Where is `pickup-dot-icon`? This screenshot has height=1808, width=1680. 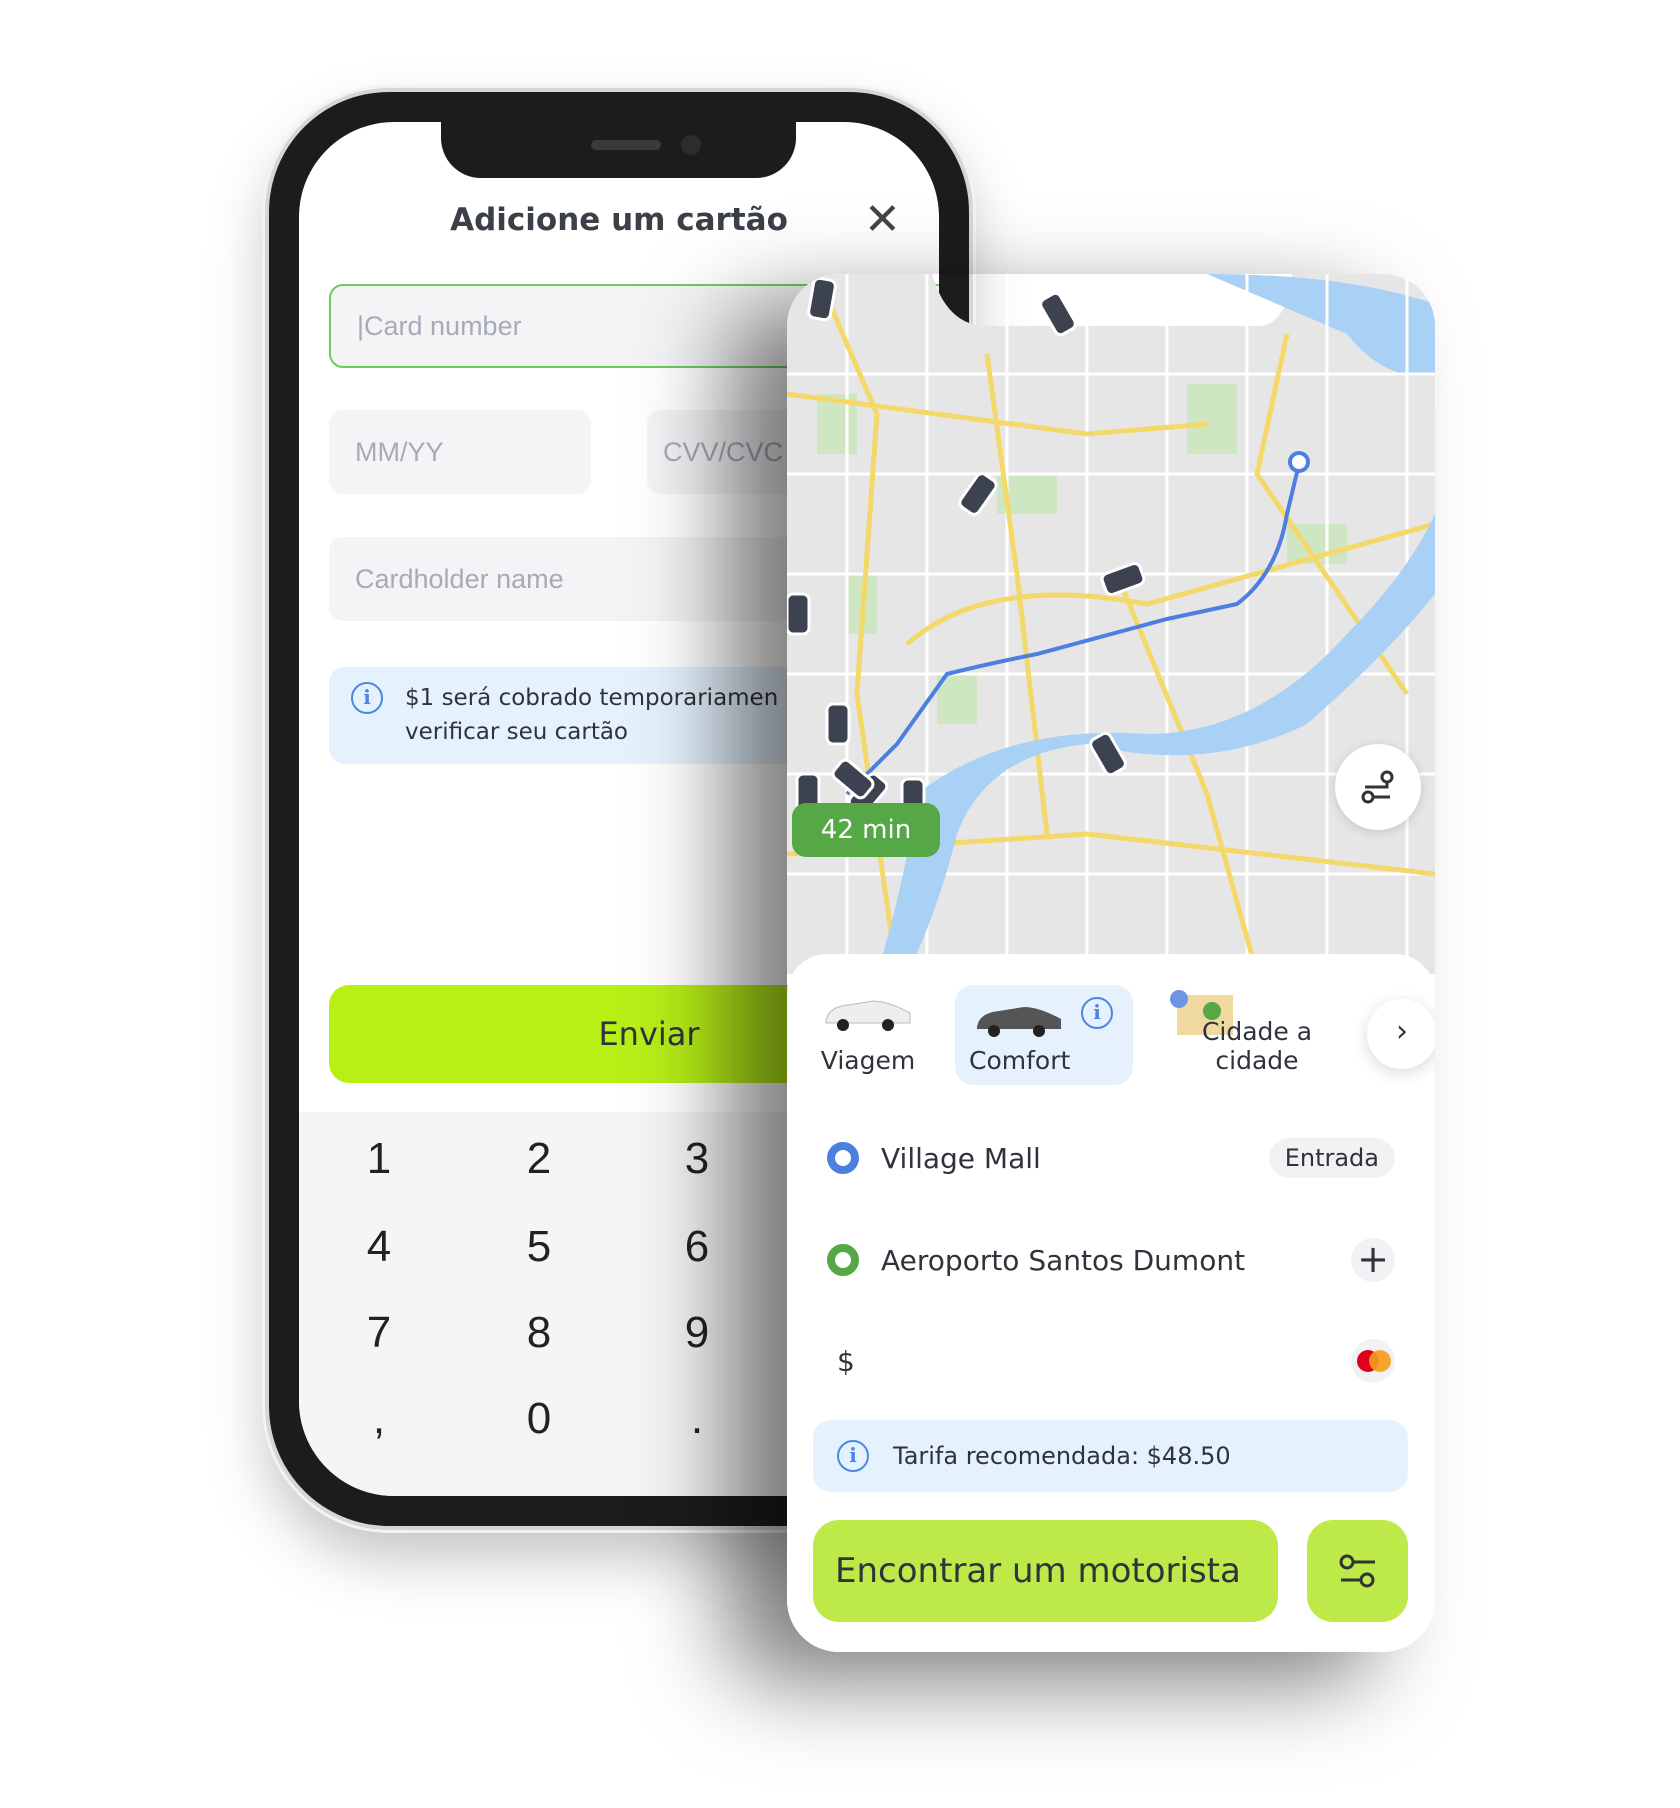 pickup-dot-icon is located at coordinates (843, 1158).